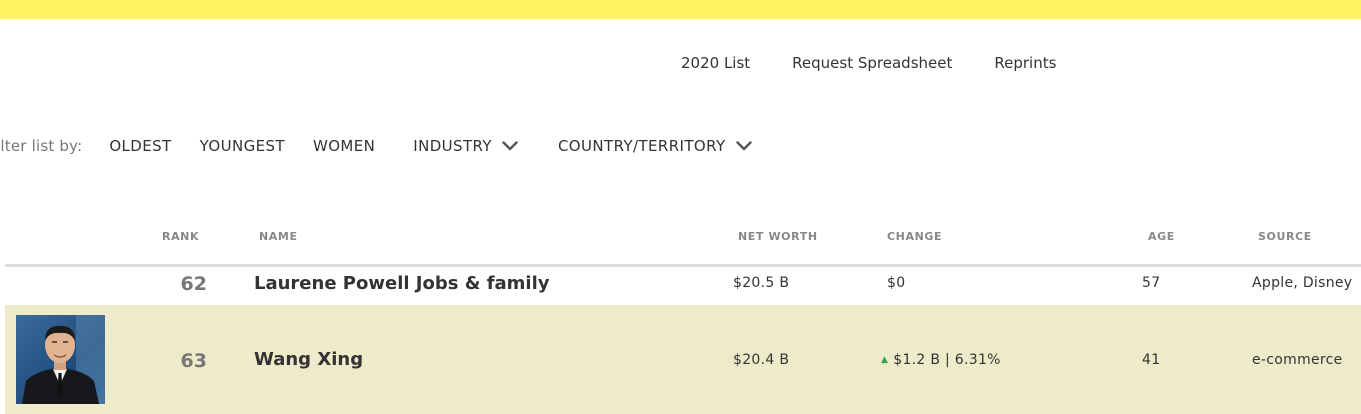 The image size is (1361, 414). Describe the element at coordinates (402, 283) in the screenshot. I see `row-name: Laurene Powell Jobs & family` at that location.